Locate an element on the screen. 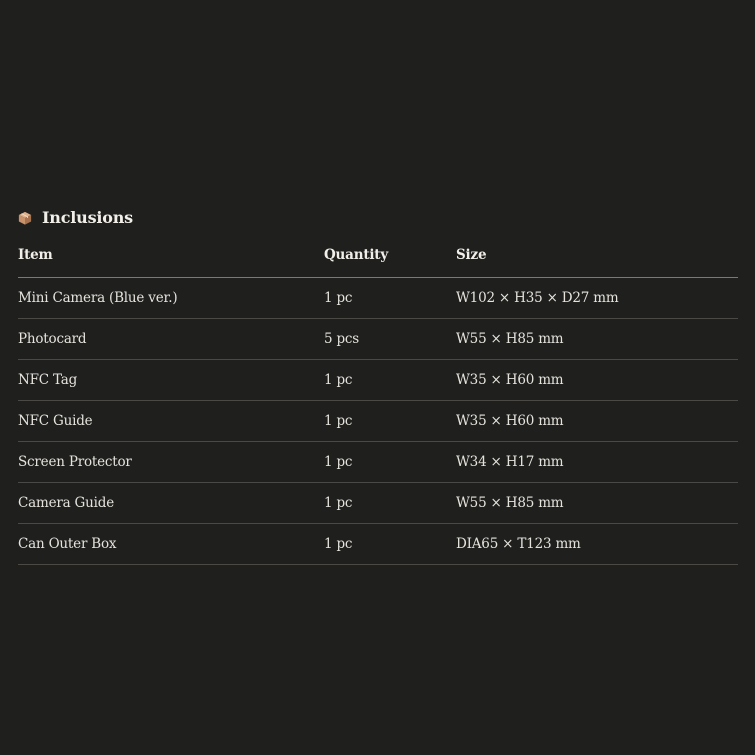 The image size is (755, 755). column-header-item: Item is located at coordinates (35, 255).